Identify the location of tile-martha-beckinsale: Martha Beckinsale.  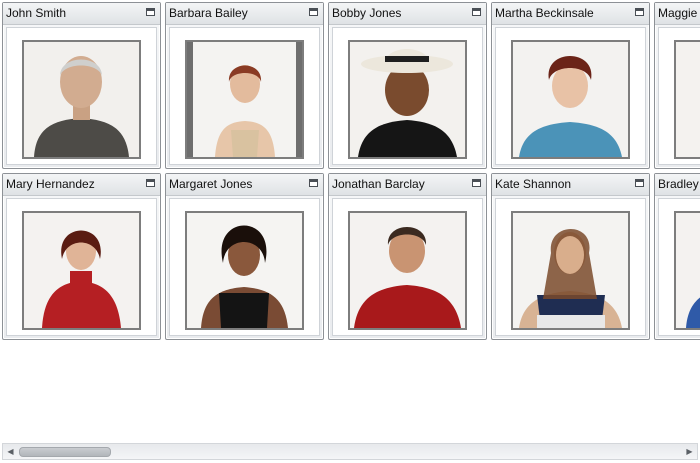
(570, 85).